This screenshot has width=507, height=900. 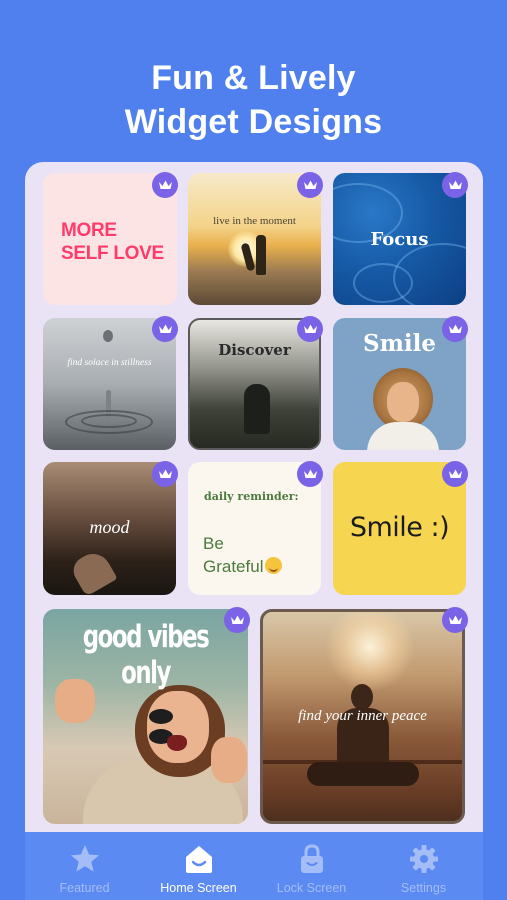 I want to click on widget-text: find your inner peace, so click(x=362, y=716).